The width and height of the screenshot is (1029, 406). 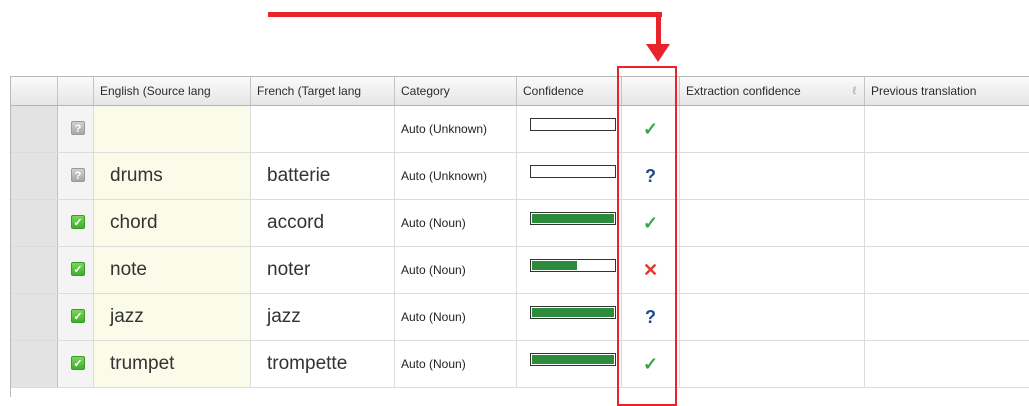 What do you see at coordinates (34, 91) in the screenshot?
I see `header-selector` at bounding box center [34, 91].